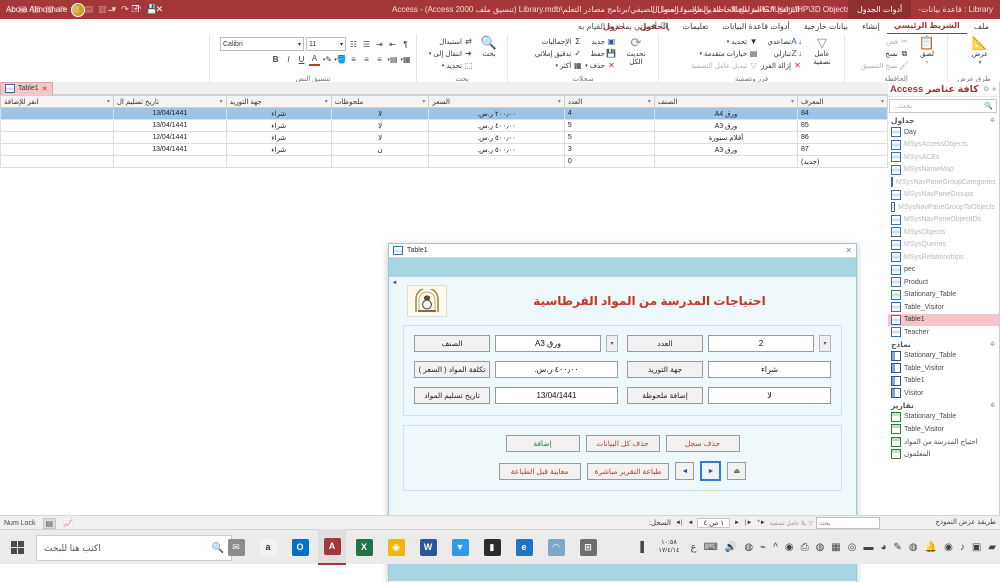 The width and height of the screenshot is (1000, 582). I want to click on nav-next-button: ►, so click(737, 523).